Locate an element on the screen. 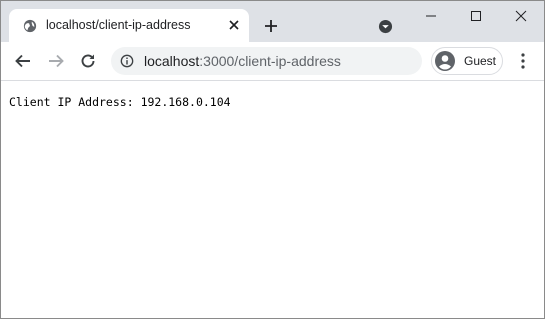 The width and height of the screenshot is (545, 319). maximize-icon is located at coordinates (476, 16).